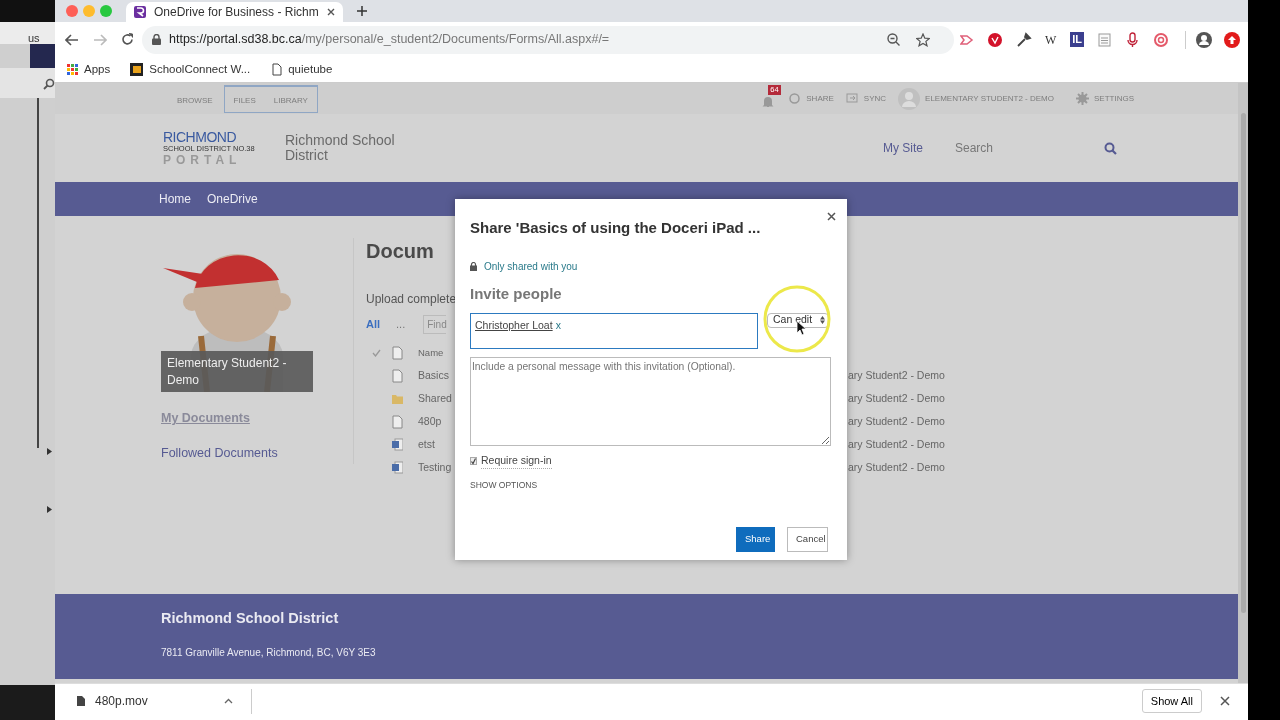 The height and width of the screenshot is (720, 1280). I want to click on remove-invitee-link: x, so click(558, 324).